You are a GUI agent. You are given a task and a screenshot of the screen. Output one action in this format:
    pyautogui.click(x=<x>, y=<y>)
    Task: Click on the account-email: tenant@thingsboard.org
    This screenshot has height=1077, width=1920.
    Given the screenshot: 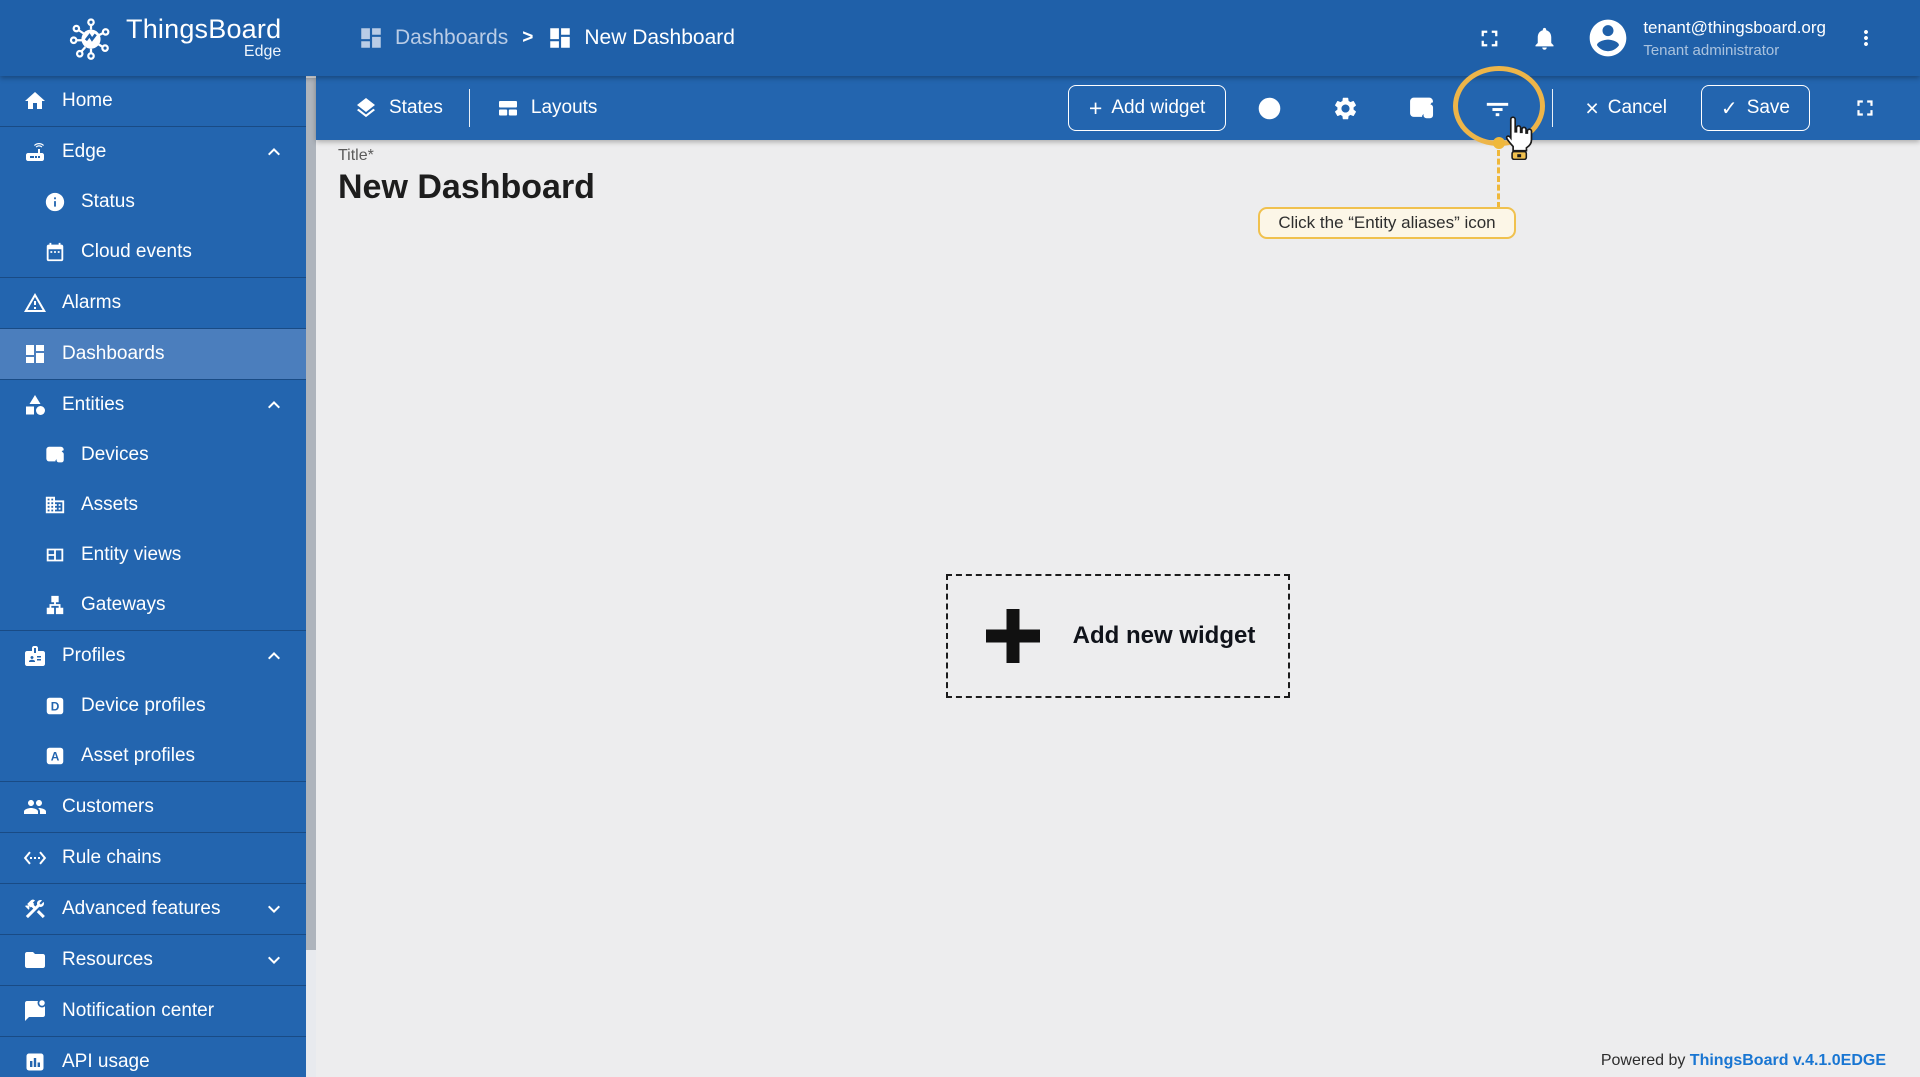 What is the action you would take?
    pyautogui.click(x=1734, y=27)
    